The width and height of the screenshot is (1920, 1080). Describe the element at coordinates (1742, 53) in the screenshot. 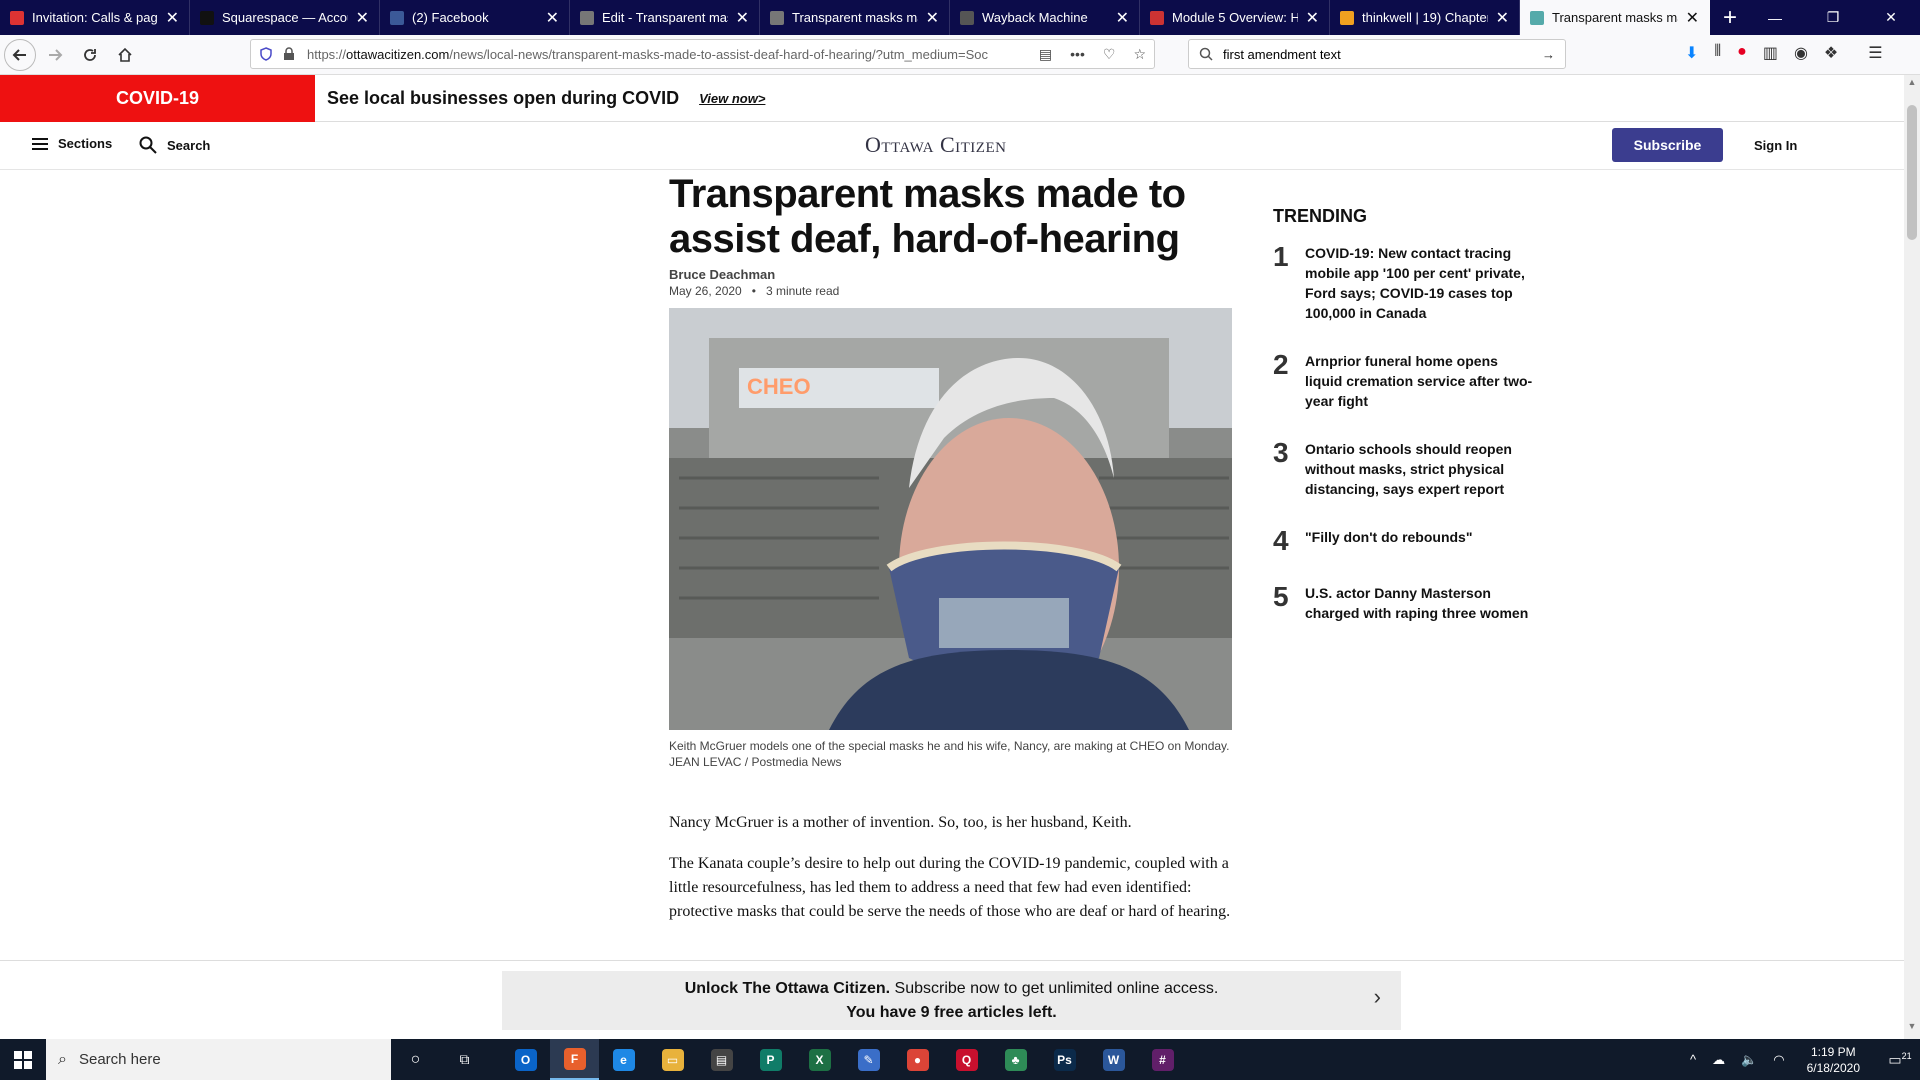

I see `pinterest-icon: ●` at that location.